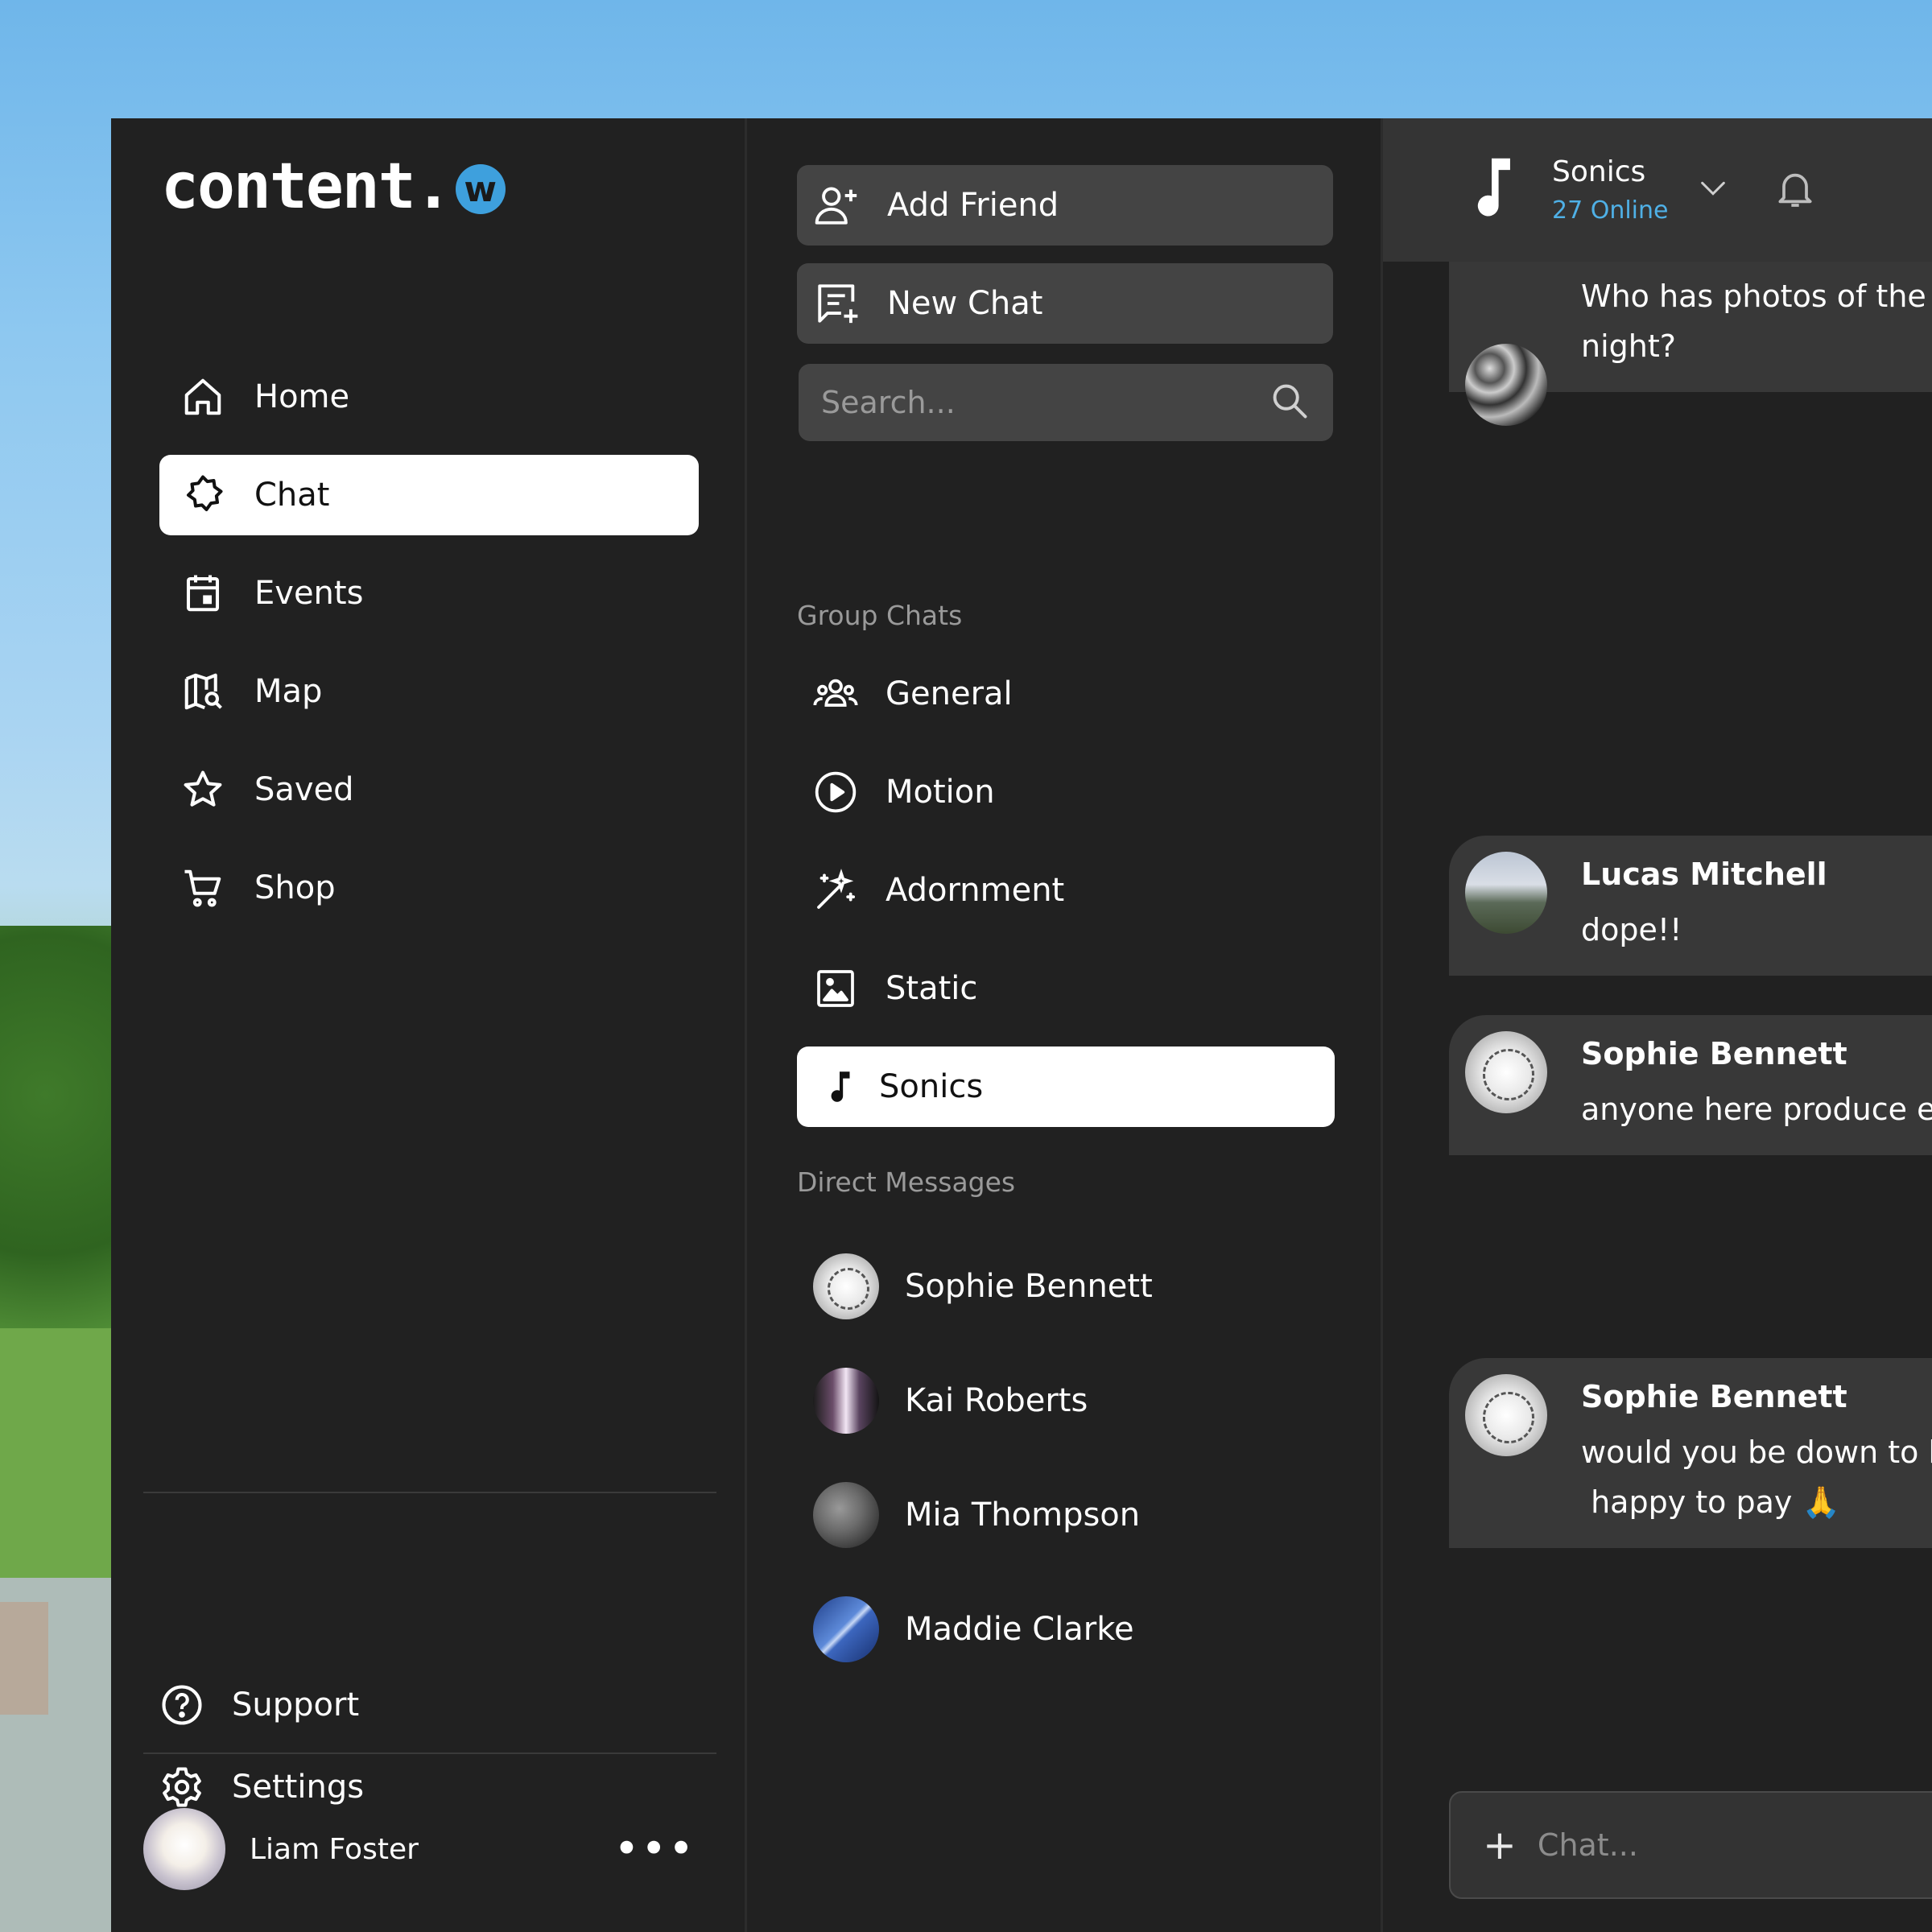 This screenshot has height=1932, width=1932. I want to click on dm-item-maddie-clarke: Maddie Clarke, so click(1066, 1629).